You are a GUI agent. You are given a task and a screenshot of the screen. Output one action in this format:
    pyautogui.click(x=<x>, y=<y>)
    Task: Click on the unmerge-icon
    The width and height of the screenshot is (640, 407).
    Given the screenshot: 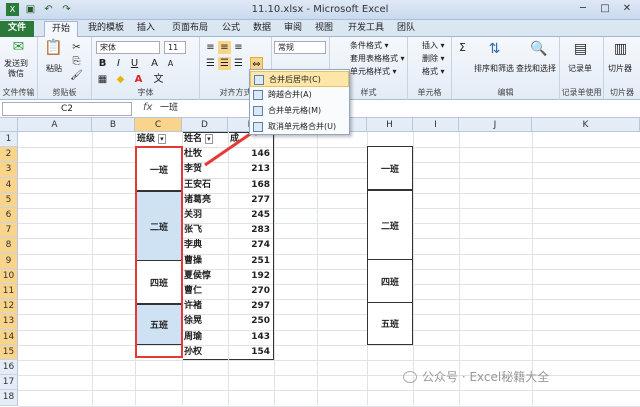 What is the action you would take?
    pyautogui.click(x=258, y=127)
    